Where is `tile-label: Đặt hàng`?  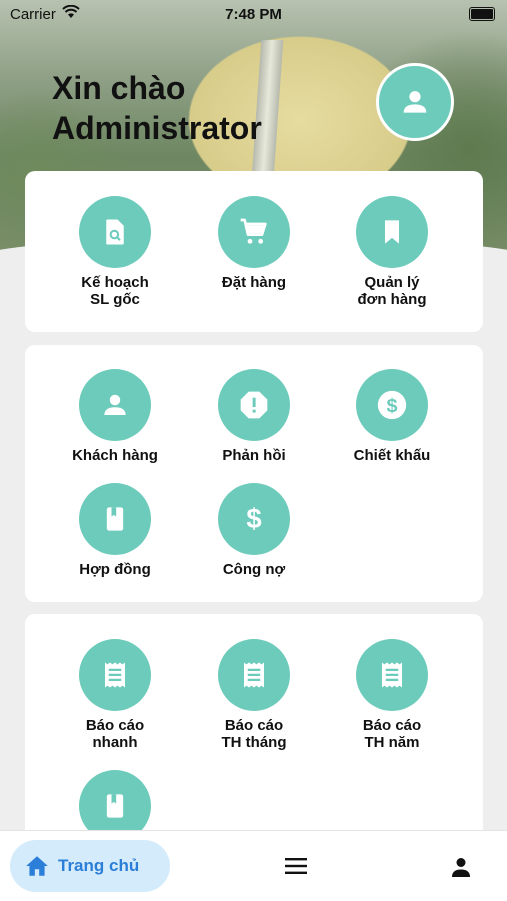 tile-label: Đặt hàng is located at coordinates (254, 282).